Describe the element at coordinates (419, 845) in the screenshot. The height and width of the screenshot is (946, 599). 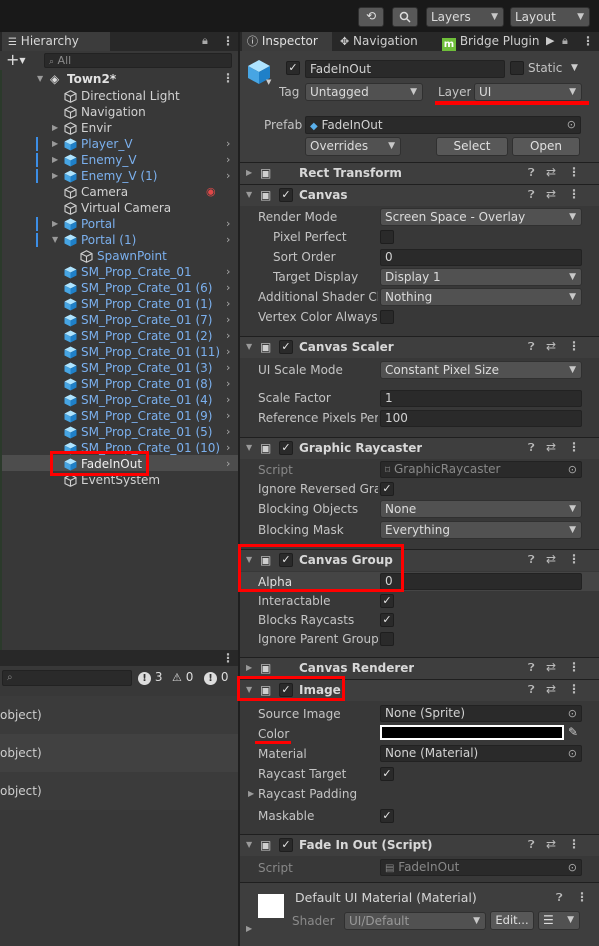
I see `component-header-fade-in-out-script: ▼ ▣ ✓ Fade In Out (Script) ❓︎ ⇄ ⋮` at that location.